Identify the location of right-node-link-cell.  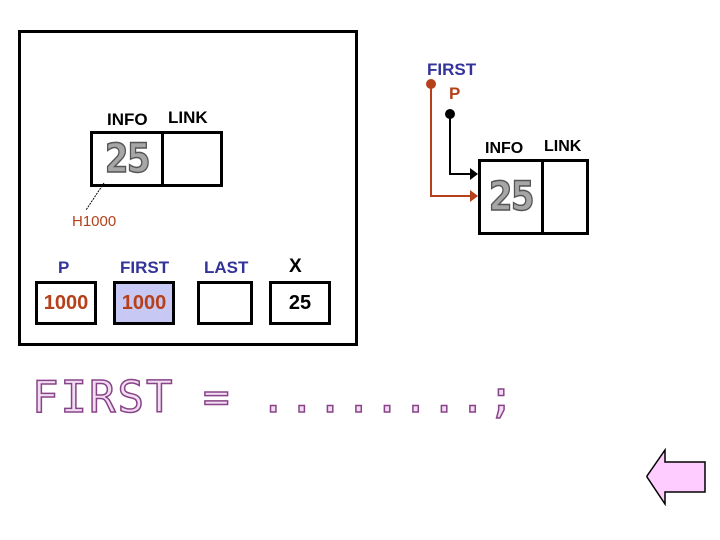
(563, 197).